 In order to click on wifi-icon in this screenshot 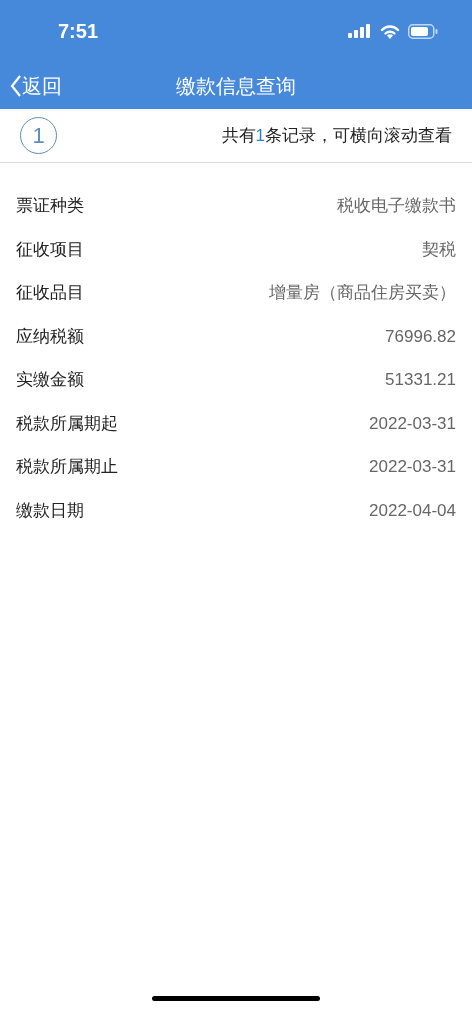, I will do `click(390, 31)`.